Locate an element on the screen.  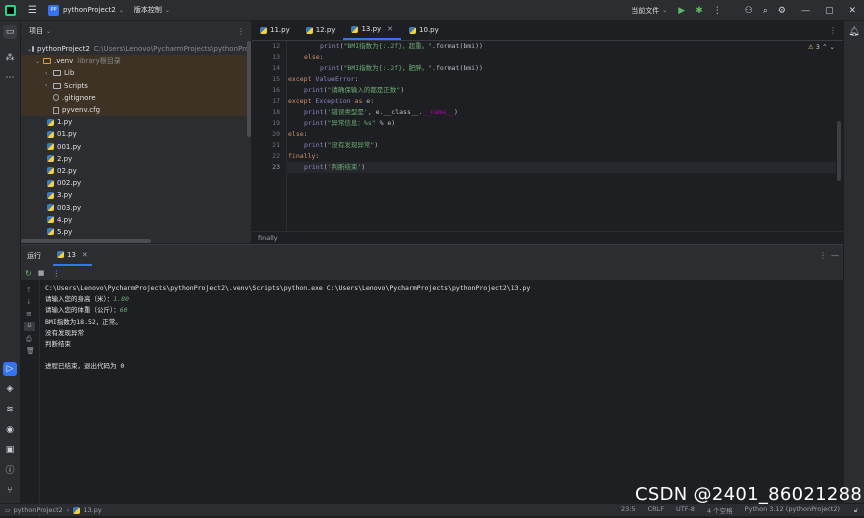
problems-icon: ⓘ is located at coordinates (10, 471).